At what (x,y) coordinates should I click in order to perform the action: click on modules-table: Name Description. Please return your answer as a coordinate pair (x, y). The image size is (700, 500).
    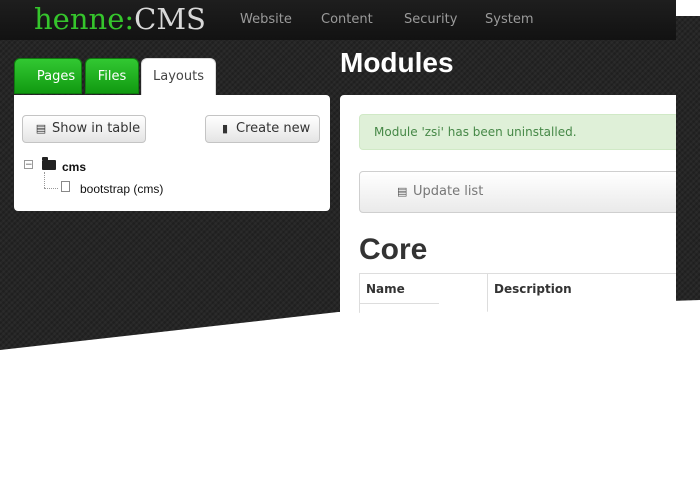
    Looking at the image, I should click on (517, 293).